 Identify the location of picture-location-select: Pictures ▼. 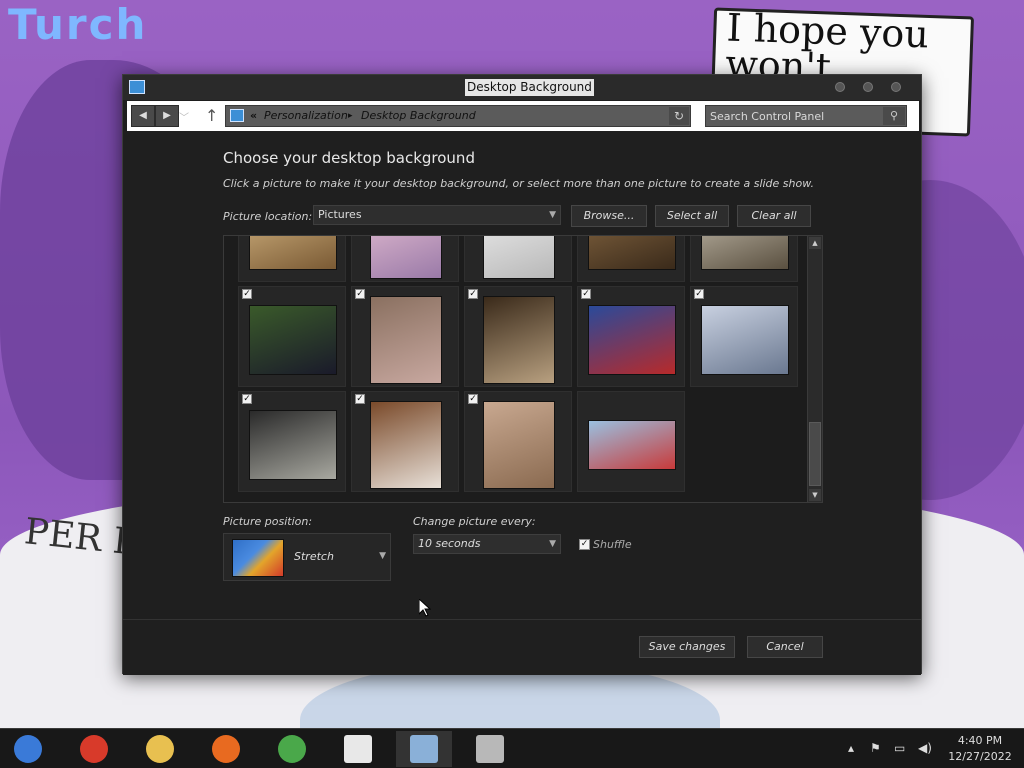
(437, 215).